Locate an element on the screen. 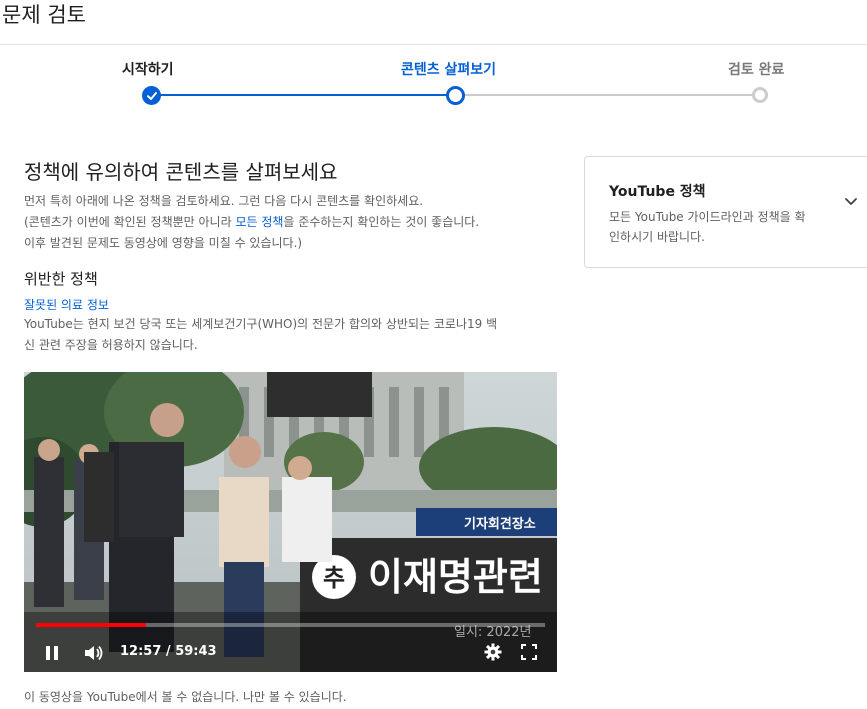 This screenshot has height=709, width=867. youtube-policy-description-line: 모든 YouTube 가이드라인과 정책을 확 is located at coordinates (707, 217).